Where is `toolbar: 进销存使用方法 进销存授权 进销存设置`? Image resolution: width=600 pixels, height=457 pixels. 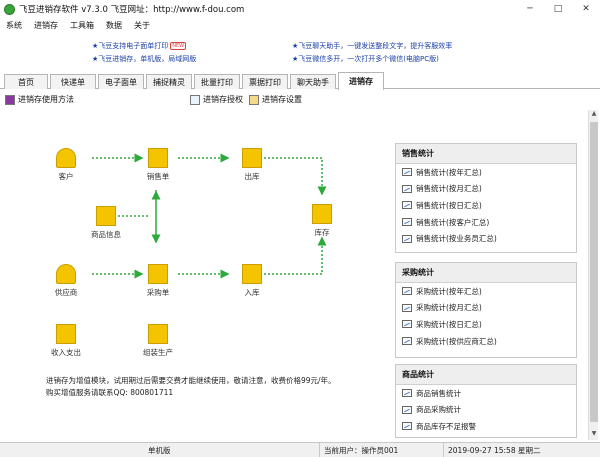 toolbar: 进销存使用方法 进销存授权 进销存设置 is located at coordinates (300, 100).